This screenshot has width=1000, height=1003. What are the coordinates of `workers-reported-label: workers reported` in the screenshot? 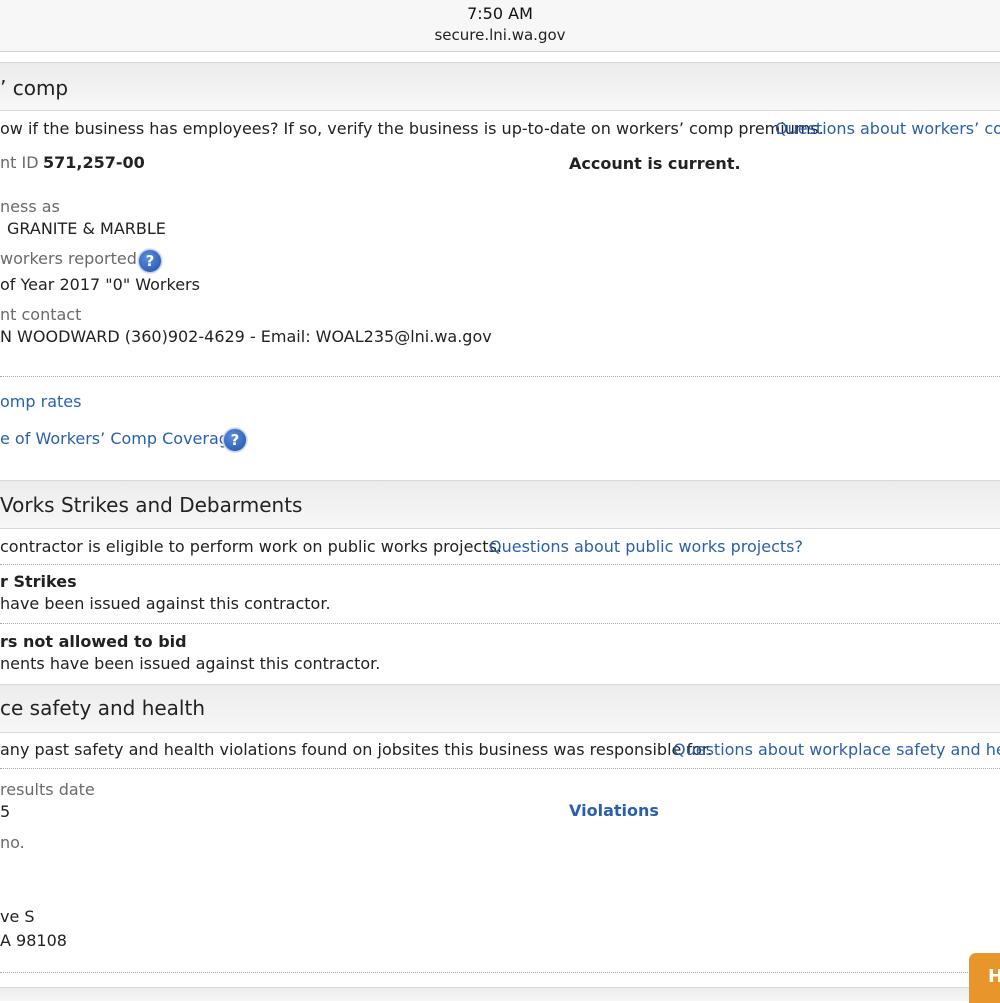 It's located at (68, 258).